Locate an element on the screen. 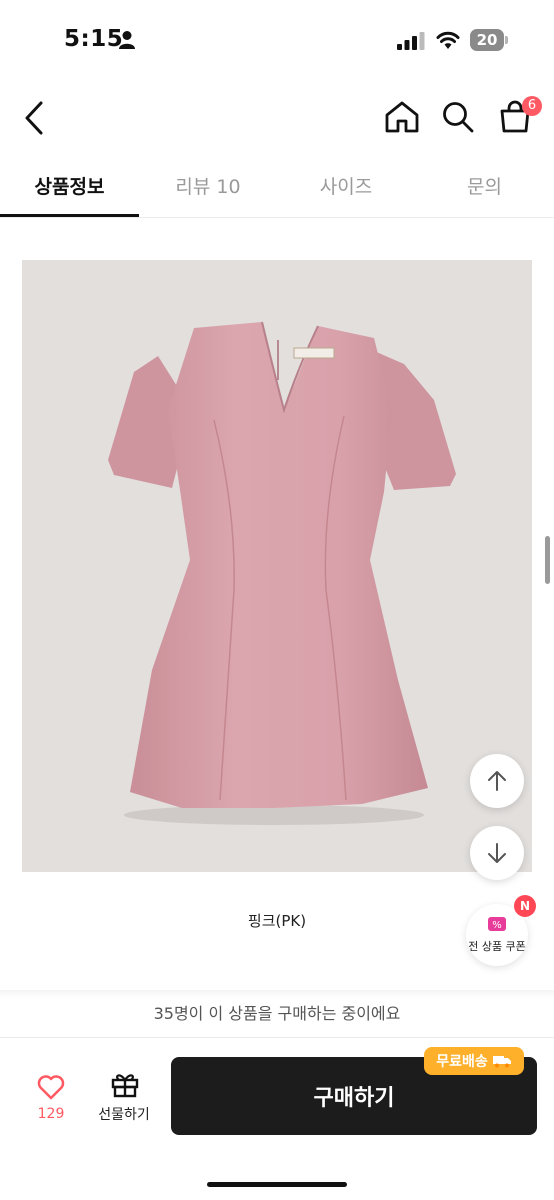 This screenshot has width=554, height=1200. arrow-down-icon is located at coordinates (497, 853).